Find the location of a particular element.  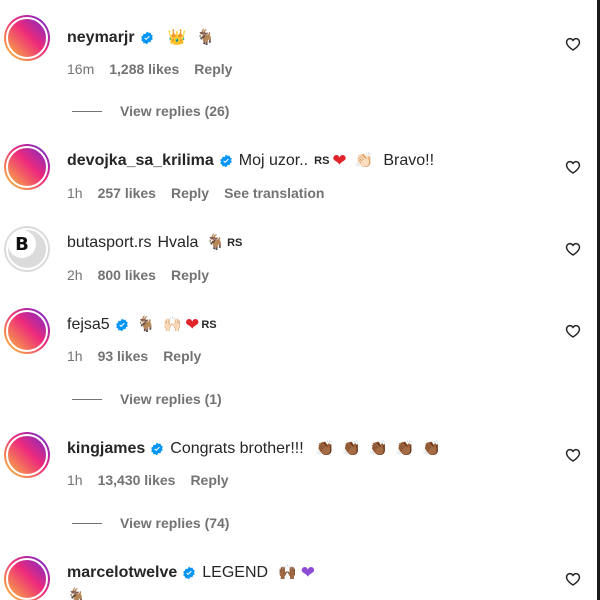

likes-count: 1,288 likes is located at coordinates (144, 69).